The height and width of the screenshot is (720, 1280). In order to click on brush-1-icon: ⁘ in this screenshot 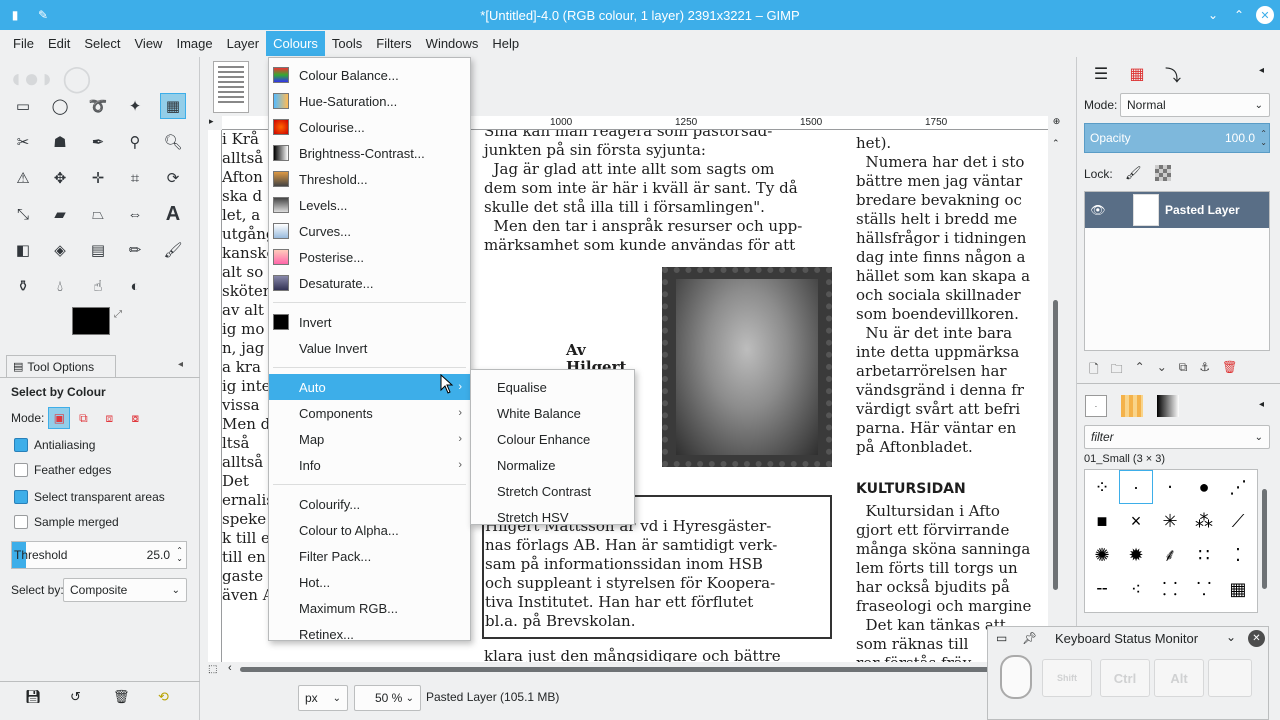, I will do `click(1102, 487)`.